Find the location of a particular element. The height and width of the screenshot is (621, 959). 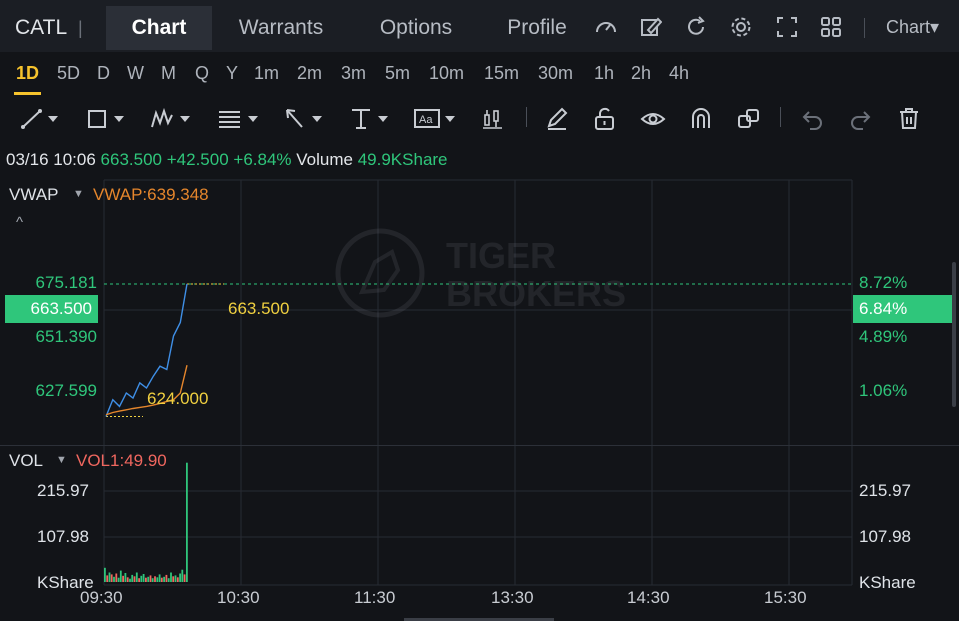

current-price-tag: 663.500 is located at coordinates (51, 309).